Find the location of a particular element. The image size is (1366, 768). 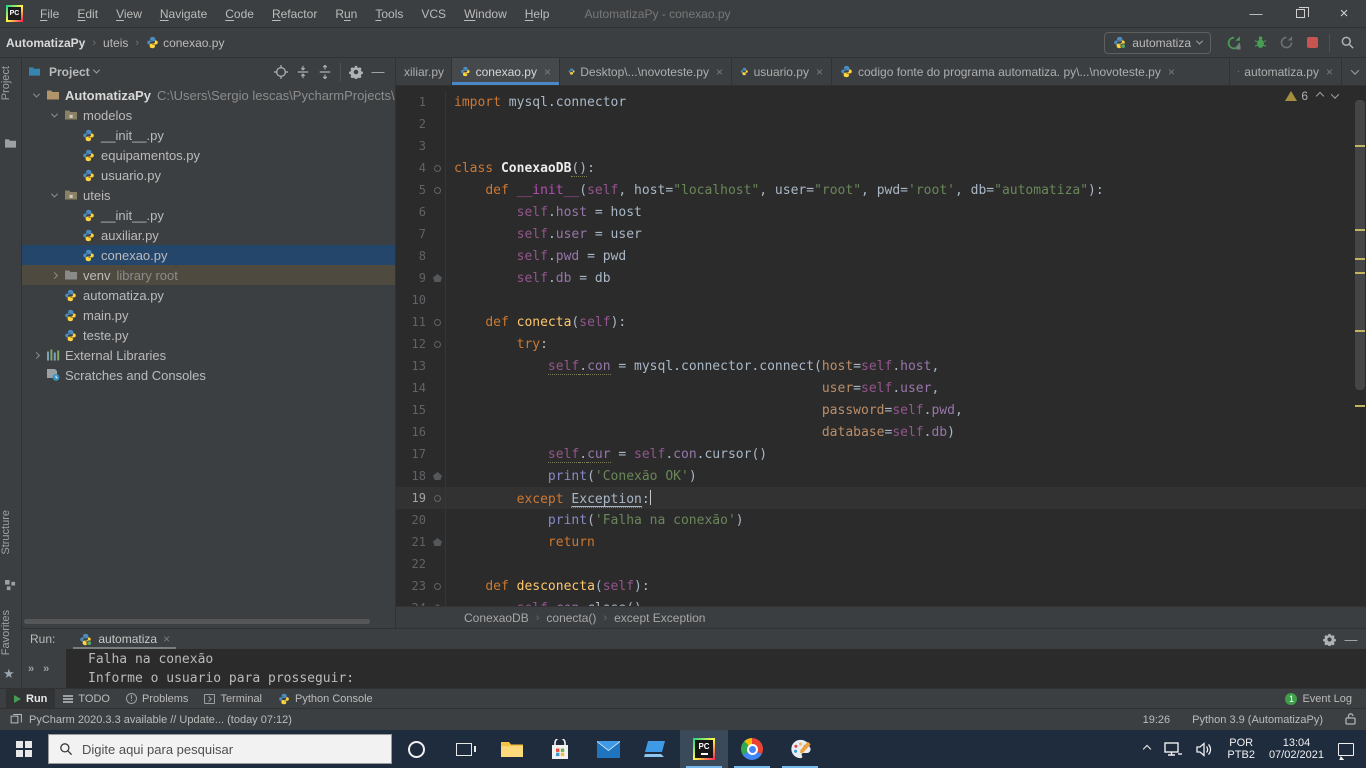

microsoft-store-button is located at coordinates (560, 749).